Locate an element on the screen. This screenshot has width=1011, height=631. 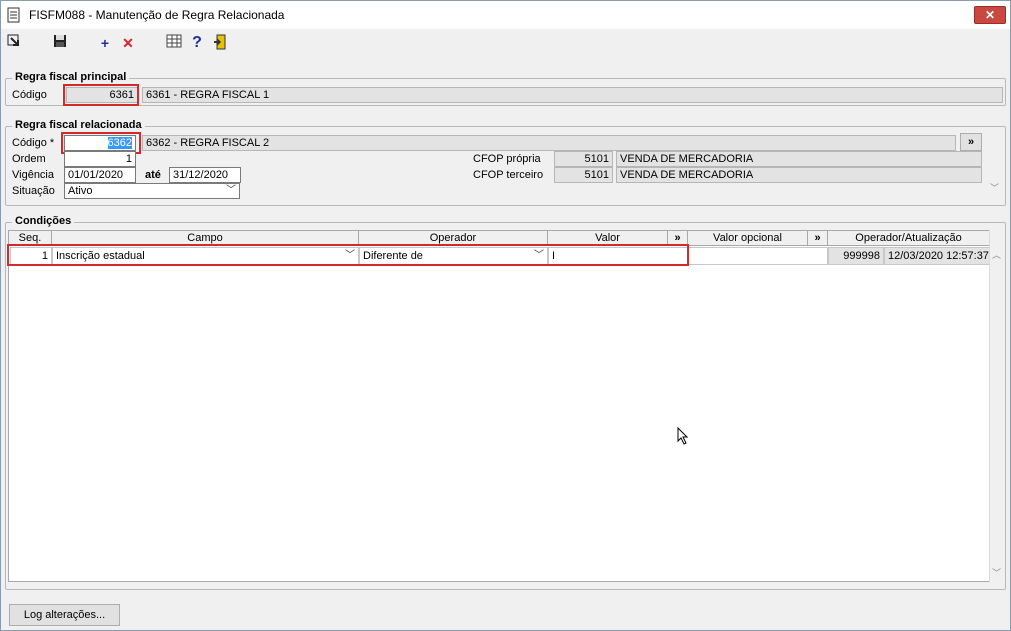
document-icon is located at coordinates (15, 15).